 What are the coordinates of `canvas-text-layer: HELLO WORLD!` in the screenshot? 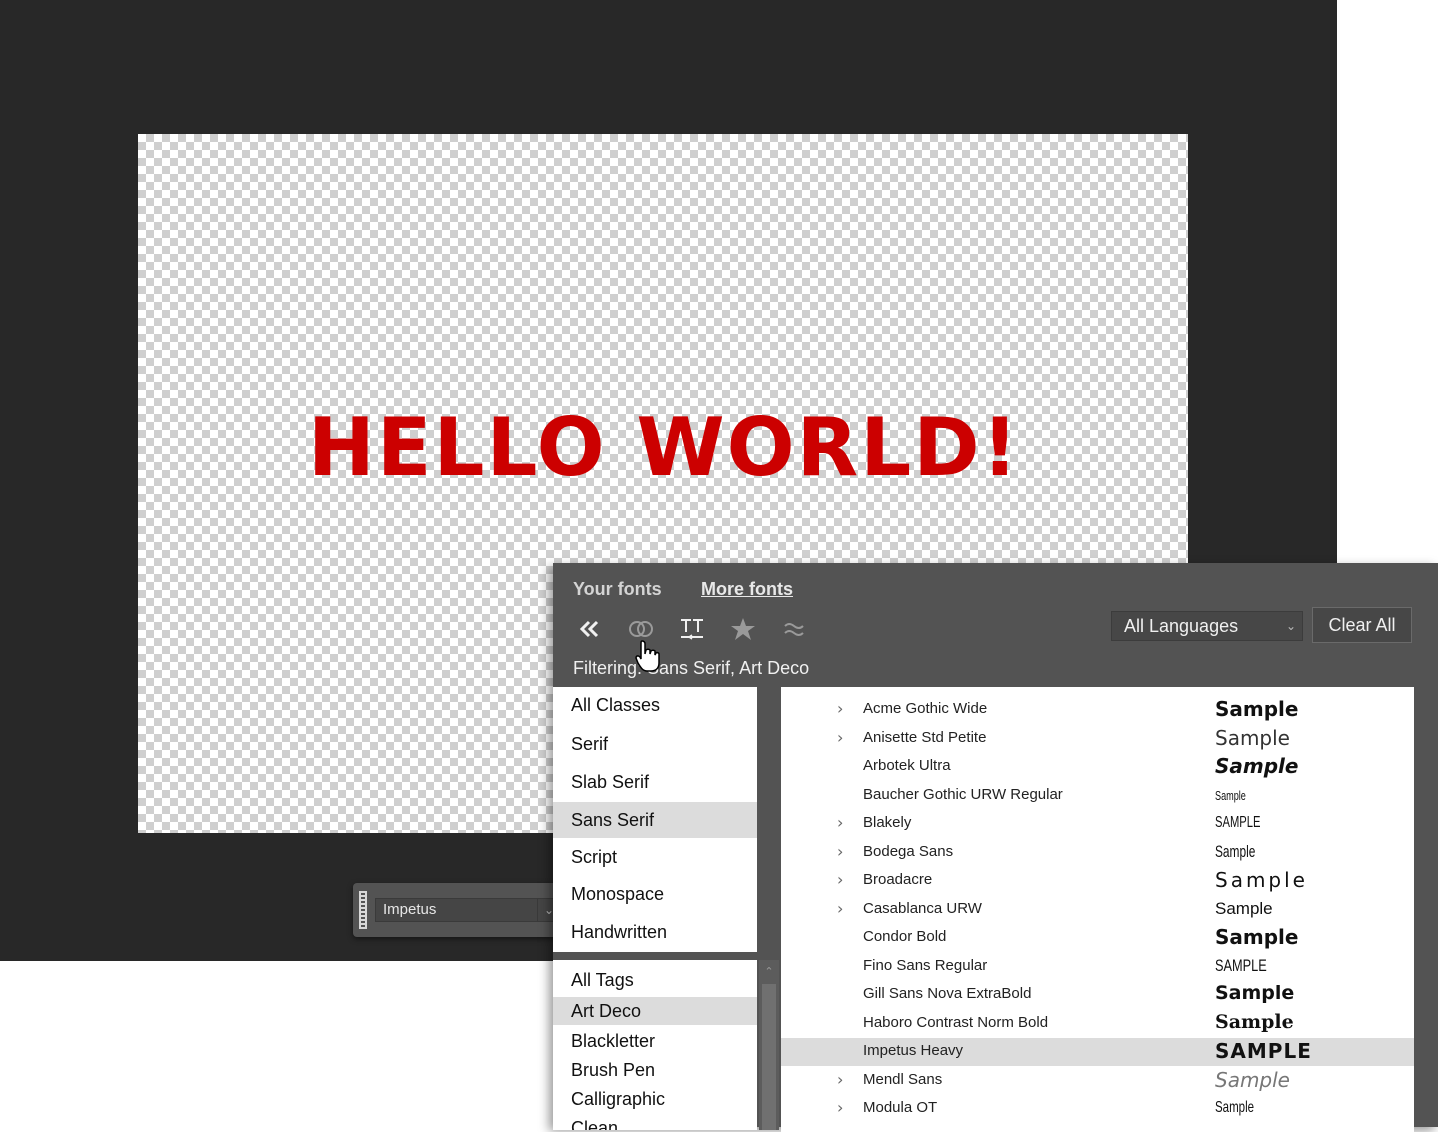 It's located at (664, 447).